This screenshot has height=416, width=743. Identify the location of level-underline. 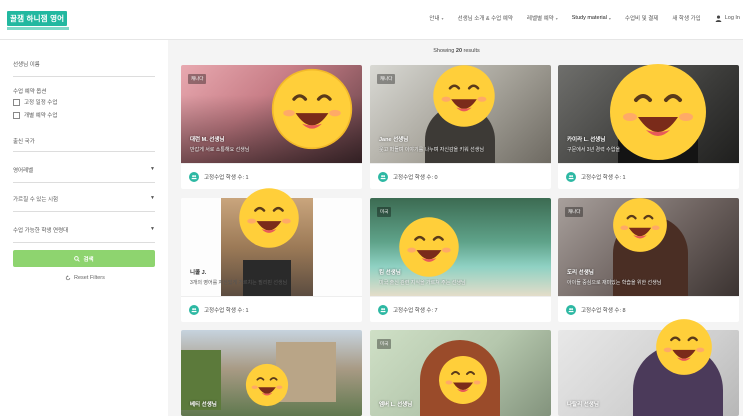
(84, 182).